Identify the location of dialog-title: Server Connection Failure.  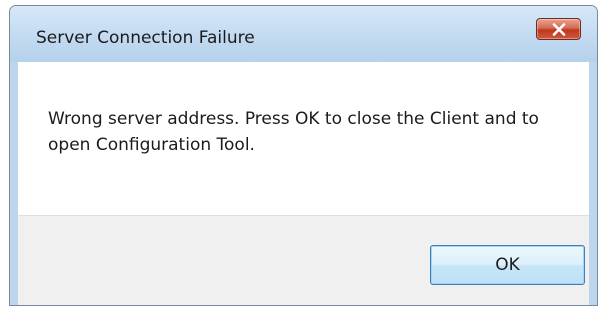
(145, 38).